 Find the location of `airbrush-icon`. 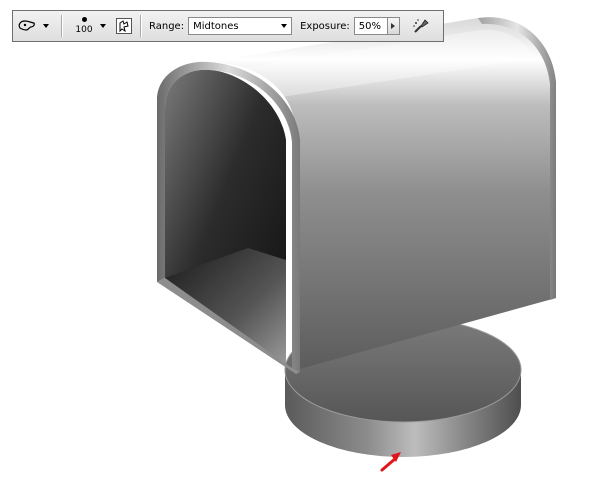

airbrush-icon is located at coordinates (420, 26).